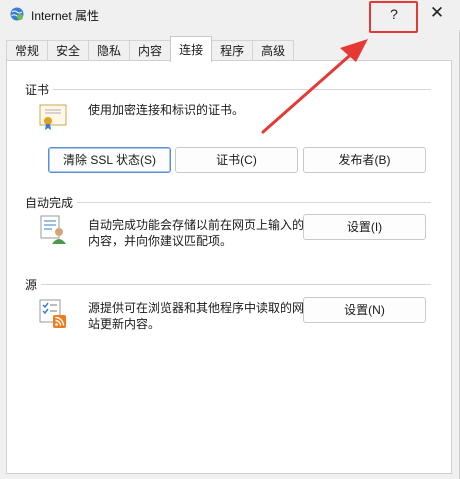 This screenshot has width=460, height=479. Describe the element at coordinates (160, 241) in the screenshot. I see `autocomplete-description-line2: 内容，并向你建议匹配项。` at that location.